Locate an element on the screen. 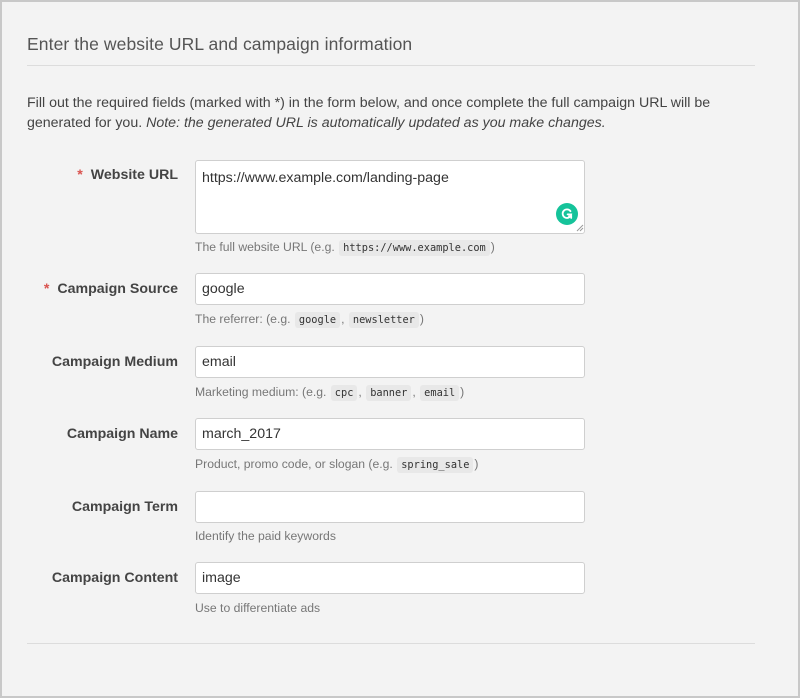 The image size is (800, 698). website-url-label-text: Website URL is located at coordinates (134, 175).